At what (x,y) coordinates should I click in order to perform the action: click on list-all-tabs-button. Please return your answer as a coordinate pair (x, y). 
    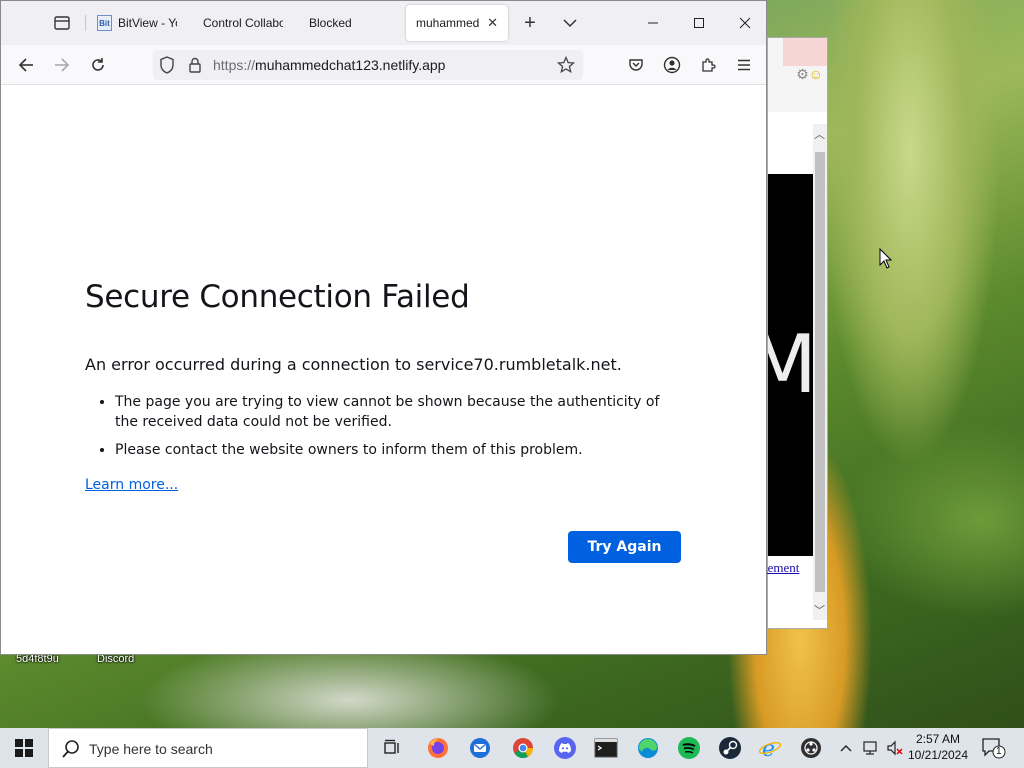
    Looking at the image, I should click on (570, 23).